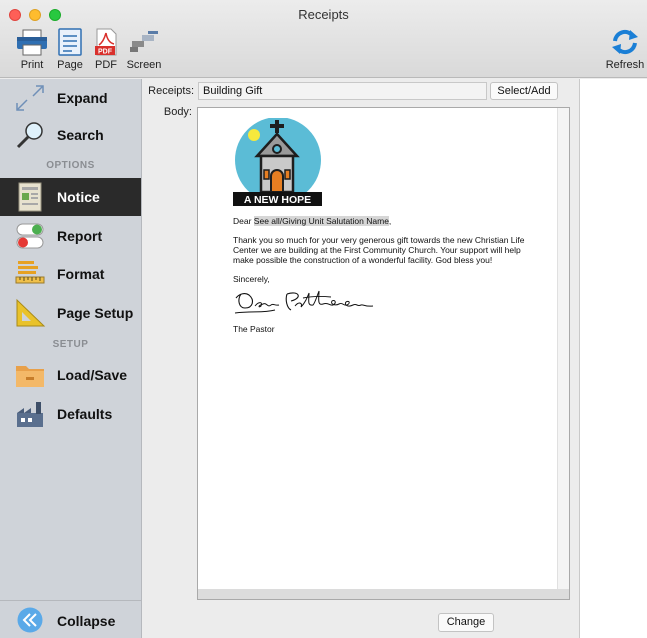  Describe the element at coordinates (85, 414) in the screenshot. I see `sidebar-item-label: Defaults` at that location.